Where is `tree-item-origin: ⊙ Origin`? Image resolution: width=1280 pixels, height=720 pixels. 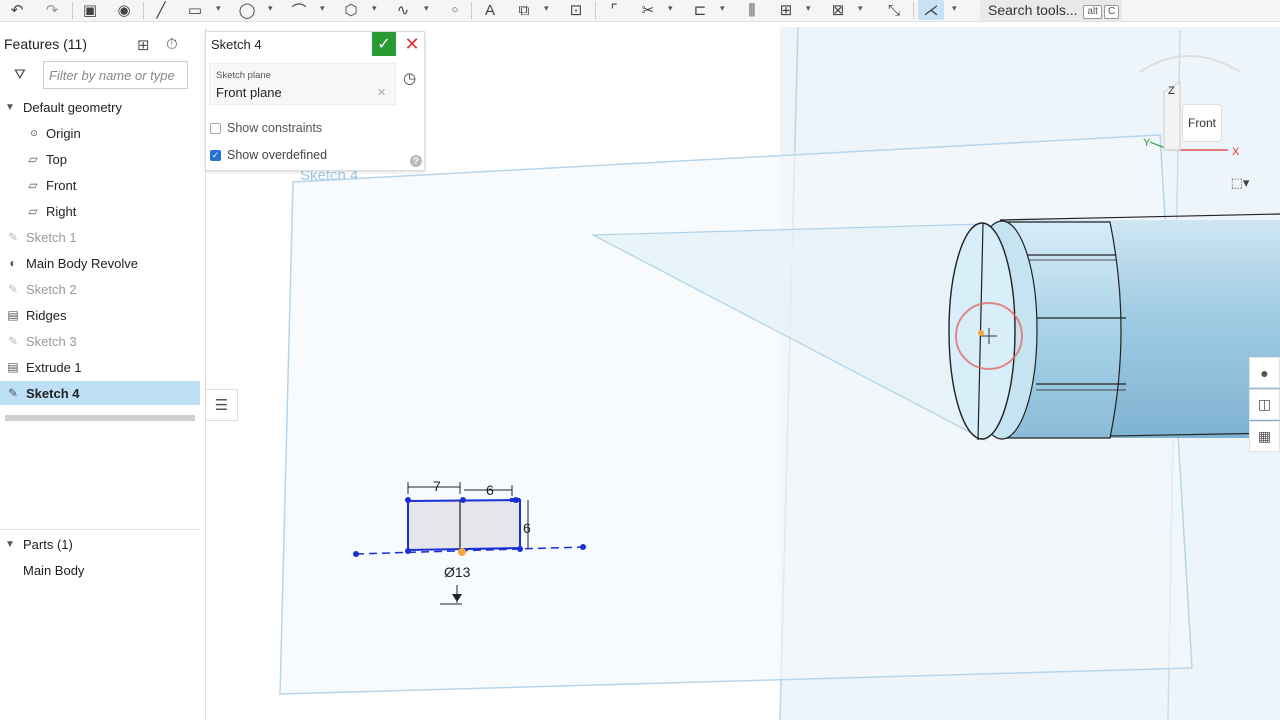
tree-item-origin: ⊙ Origin is located at coordinates (100, 133).